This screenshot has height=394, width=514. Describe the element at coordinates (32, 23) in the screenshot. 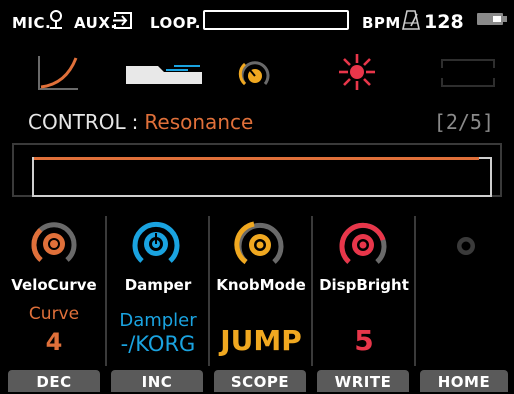

I see `mic-label: MIC.` at that location.